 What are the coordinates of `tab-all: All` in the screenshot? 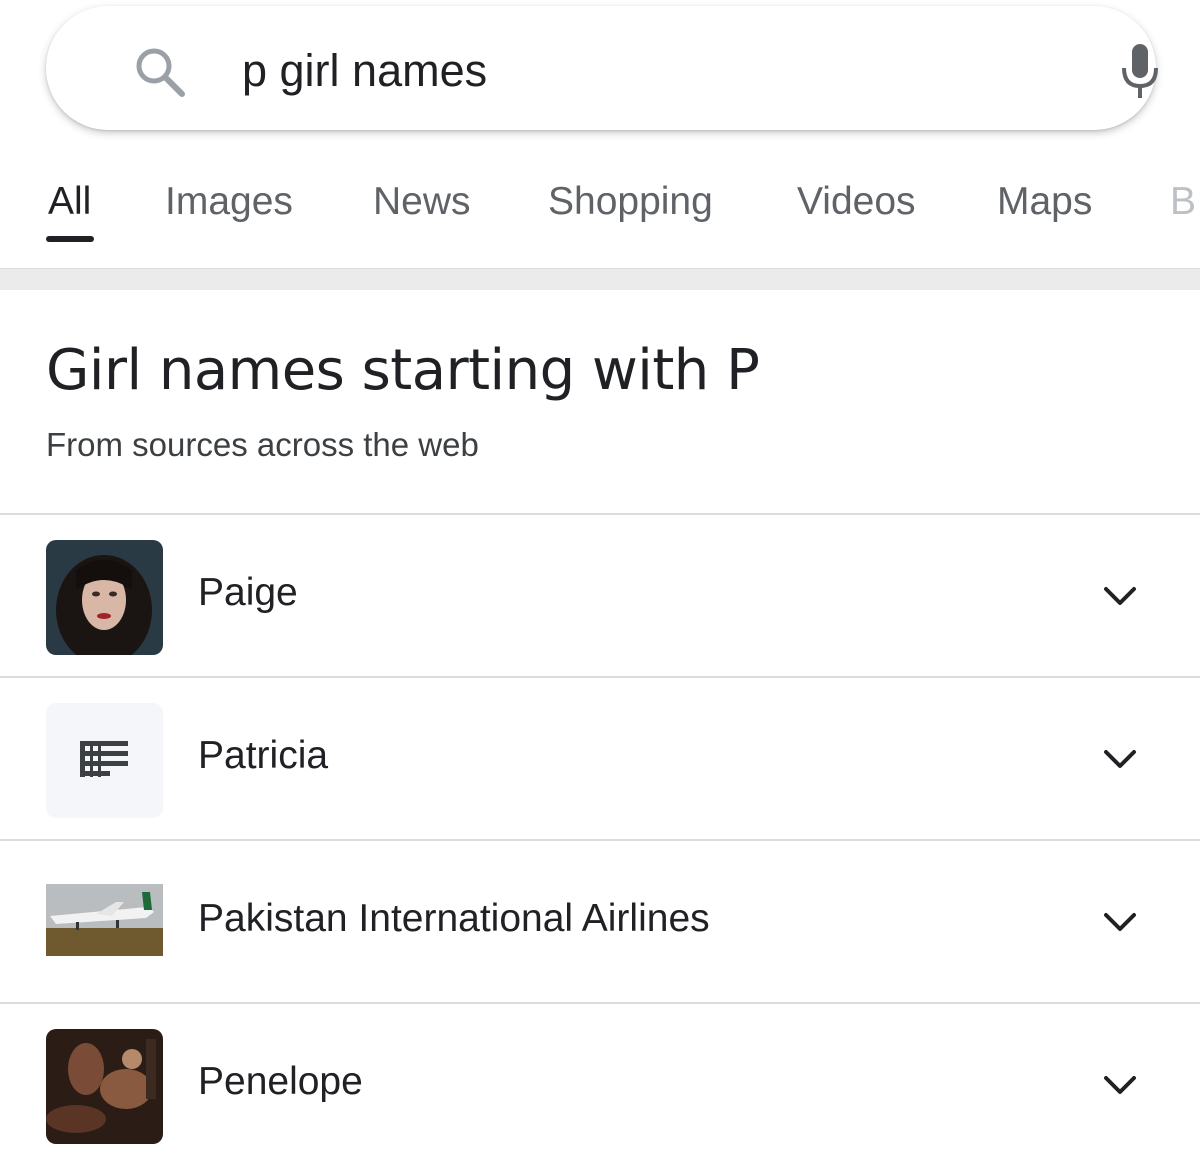 It's located at (69, 202).